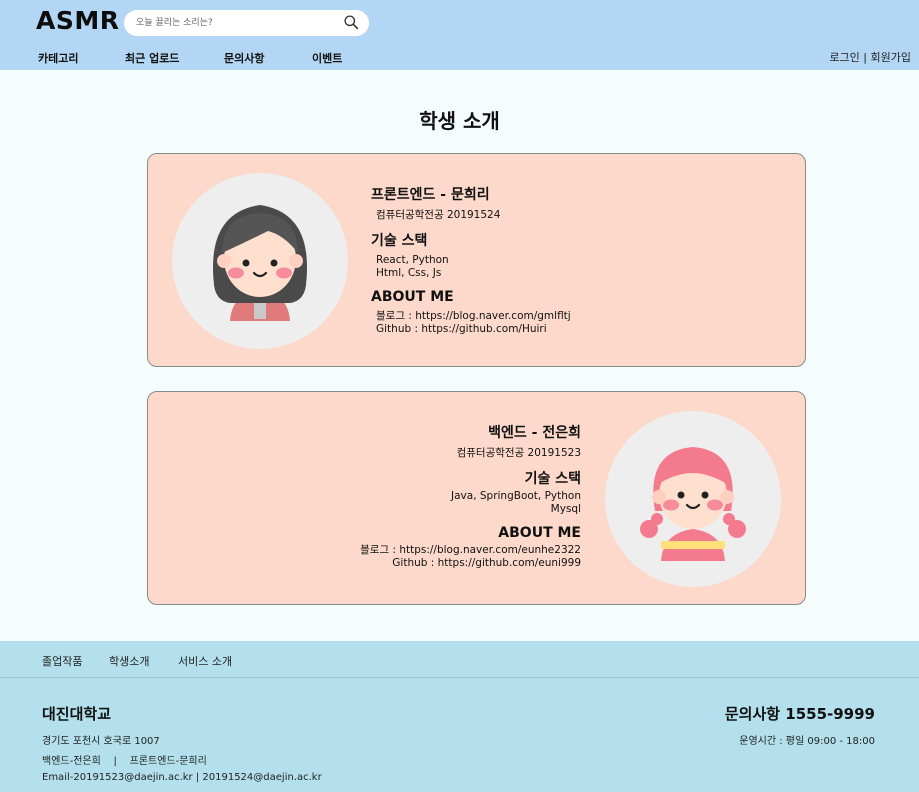  What do you see at coordinates (58, 58) in the screenshot?
I see `nav-category: 카테고리` at bounding box center [58, 58].